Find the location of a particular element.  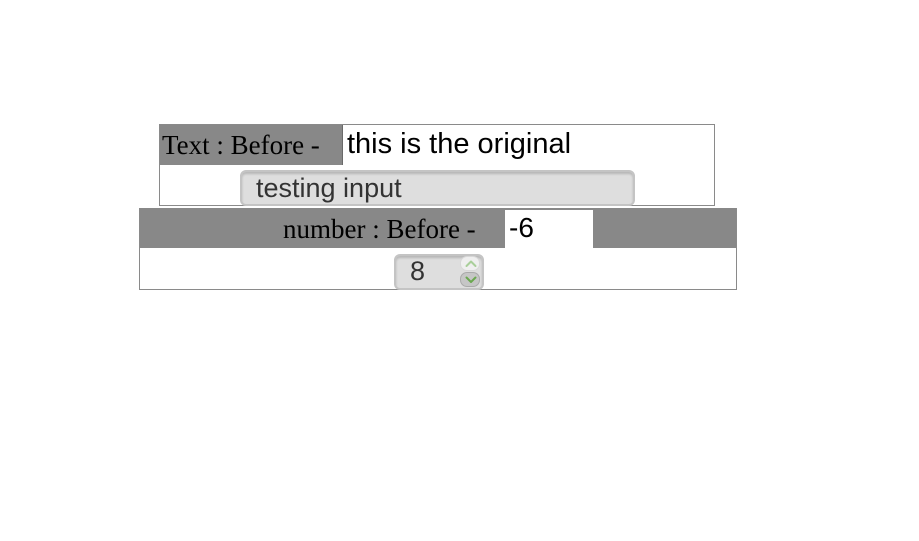

text-before-label: Text : Before - is located at coordinates (251, 145).